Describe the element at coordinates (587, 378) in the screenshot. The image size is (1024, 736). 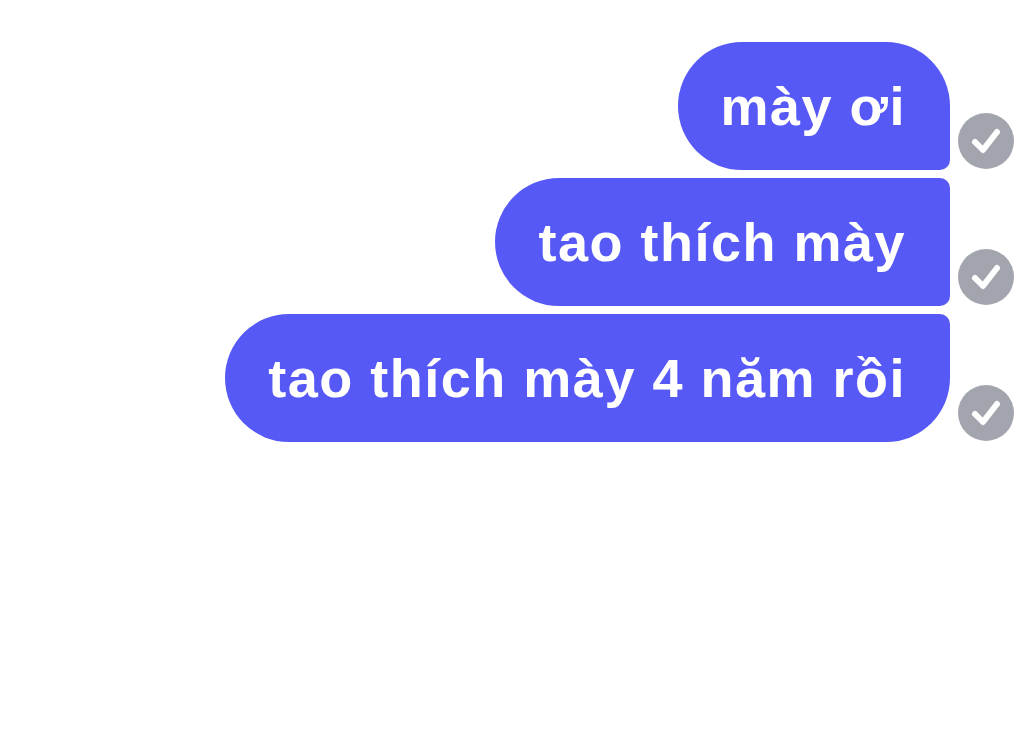
I see `message-bubble: tao thích mày 4 năm rồi` at that location.